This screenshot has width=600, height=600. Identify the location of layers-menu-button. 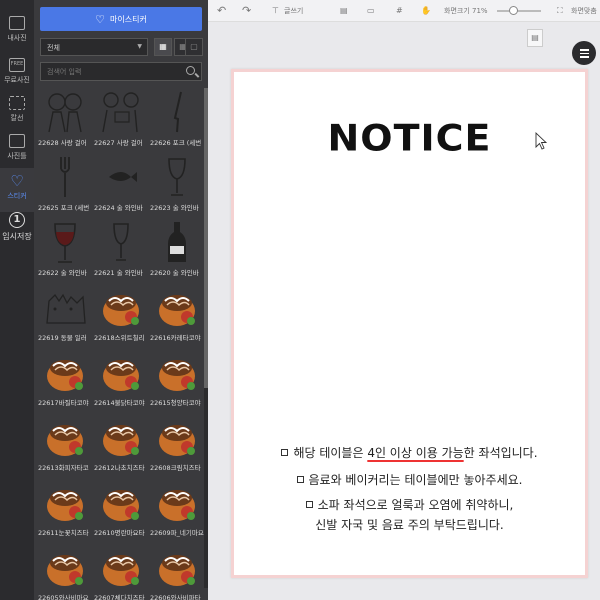
(584, 53).